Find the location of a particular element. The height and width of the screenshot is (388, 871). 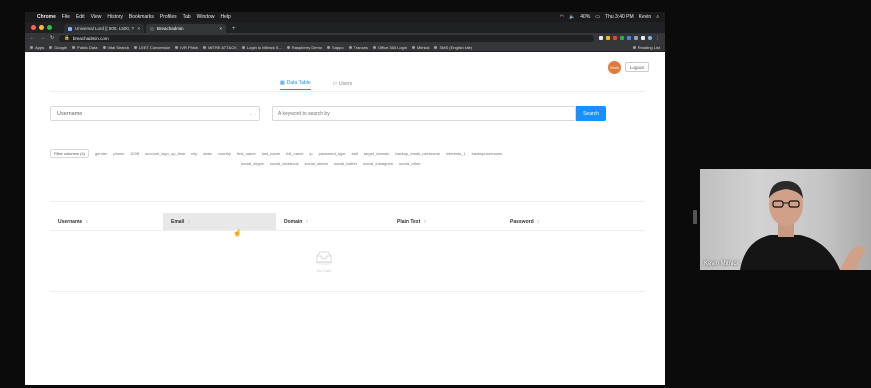

back-icon: ← is located at coordinates (32, 38).